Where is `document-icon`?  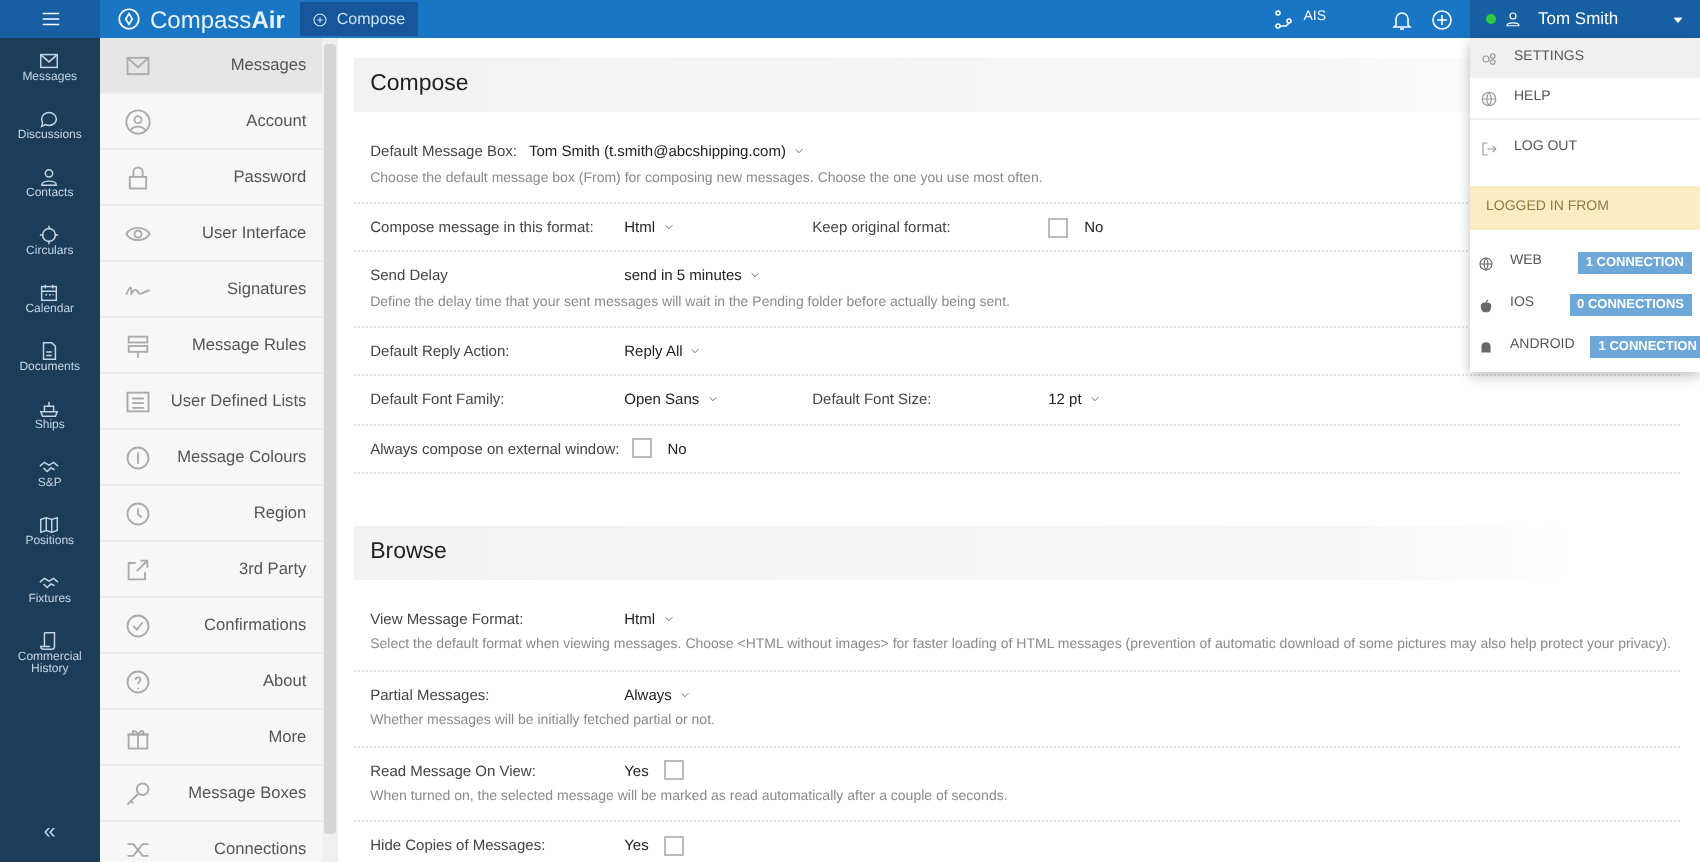 document-icon is located at coordinates (49, 351).